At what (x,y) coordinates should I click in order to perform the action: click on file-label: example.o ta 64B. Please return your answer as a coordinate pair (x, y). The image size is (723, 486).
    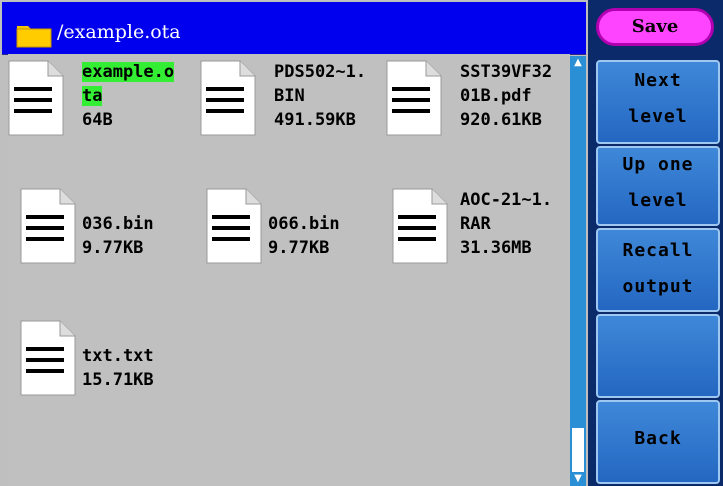
    Looking at the image, I should click on (128, 96).